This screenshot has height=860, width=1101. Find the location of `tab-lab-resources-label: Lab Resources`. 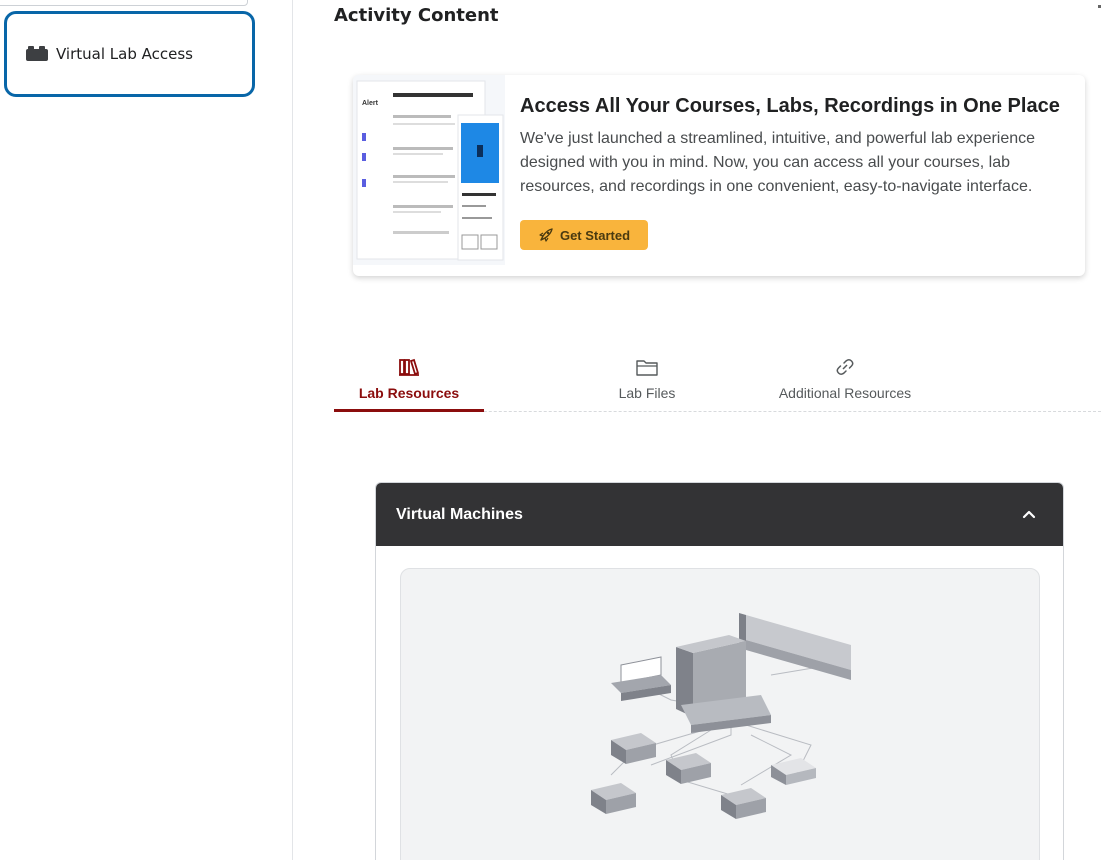

tab-lab-resources-label: Lab Resources is located at coordinates (409, 393).